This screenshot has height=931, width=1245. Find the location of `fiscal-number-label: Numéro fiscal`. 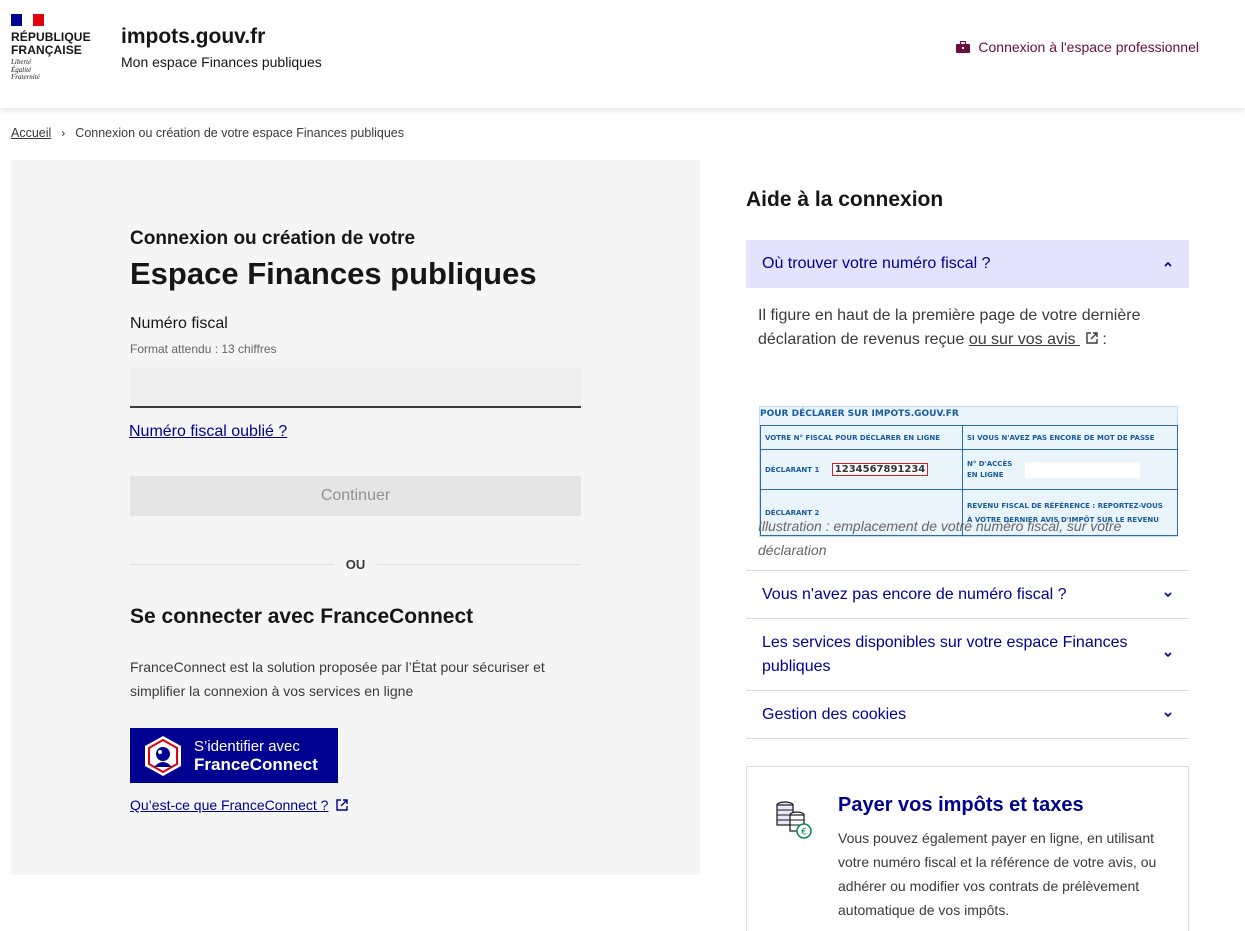

fiscal-number-label: Numéro fiscal is located at coordinates (179, 323).